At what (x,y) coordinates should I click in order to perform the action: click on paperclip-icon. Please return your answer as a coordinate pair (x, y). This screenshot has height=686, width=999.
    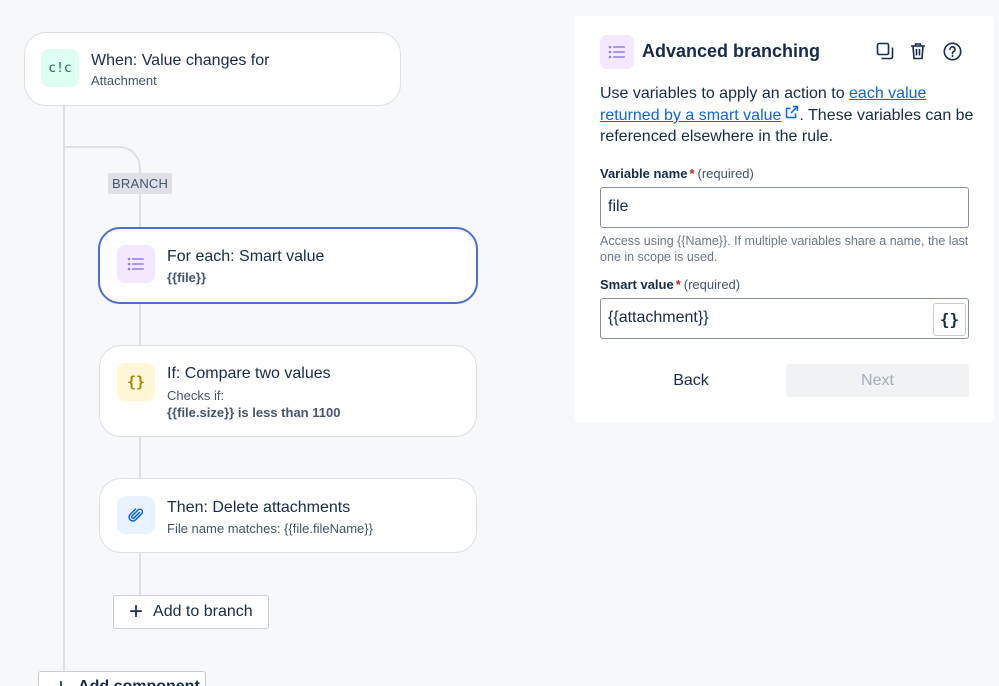
    Looking at the image, I should click on (136, 515).